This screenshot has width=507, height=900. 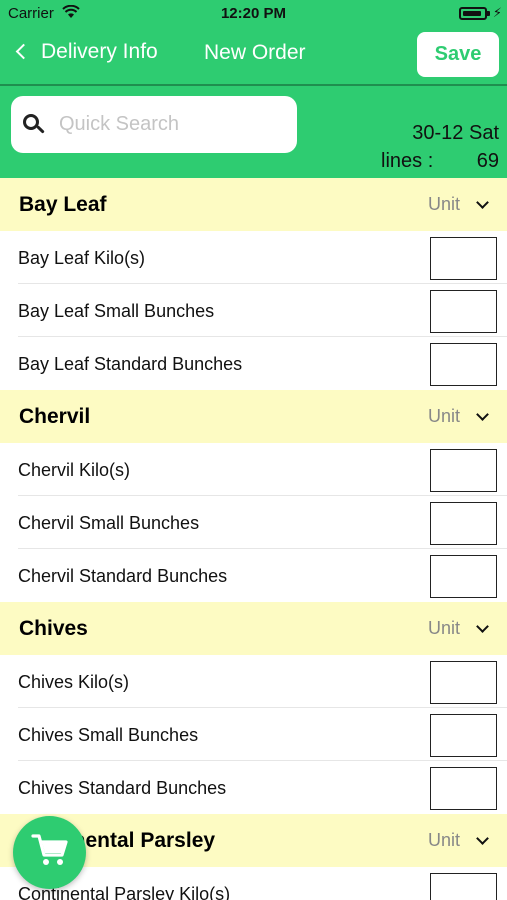 I want to click on battery-tip, so click(x=488, y=13).